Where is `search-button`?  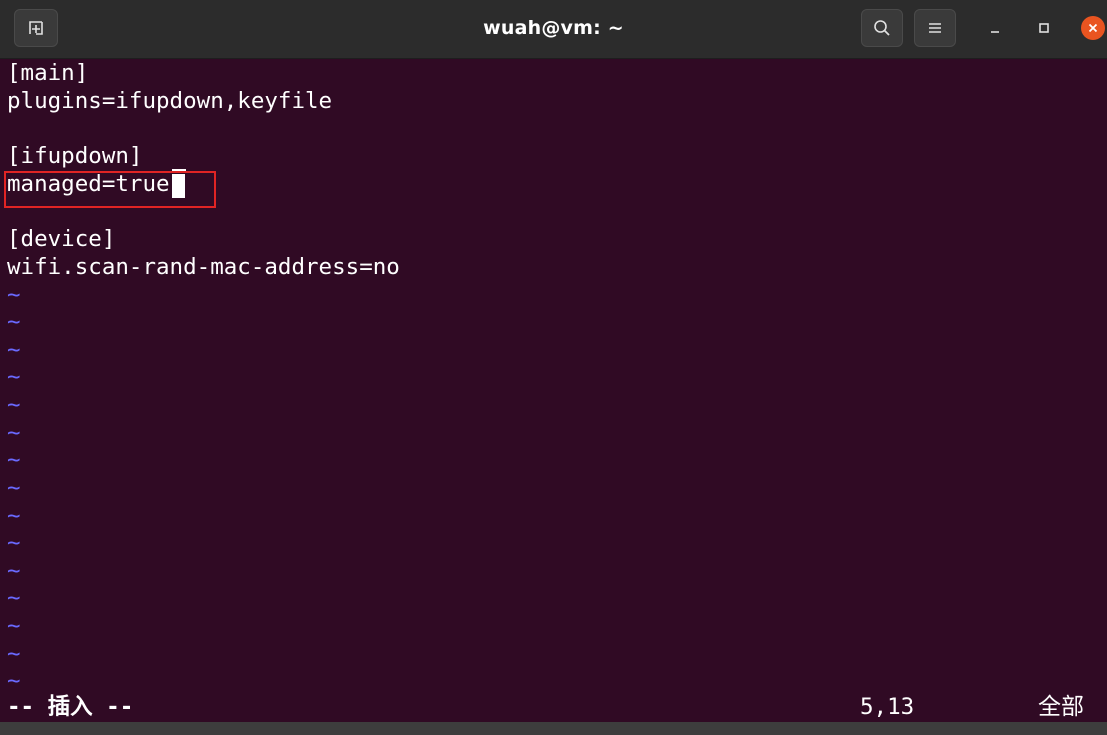 search-button is located at coordinates (882, 28).